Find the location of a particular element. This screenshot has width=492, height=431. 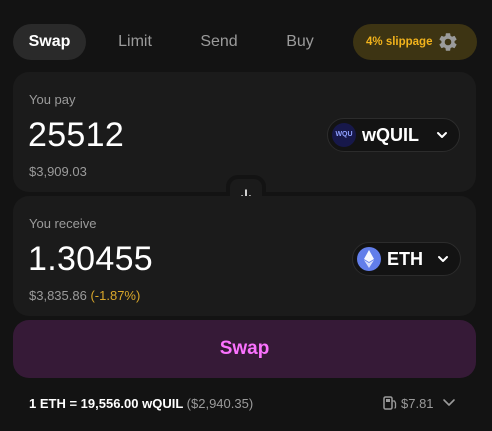

gas-fee-toggle: $7.81 is located at coordinates (420, 403).